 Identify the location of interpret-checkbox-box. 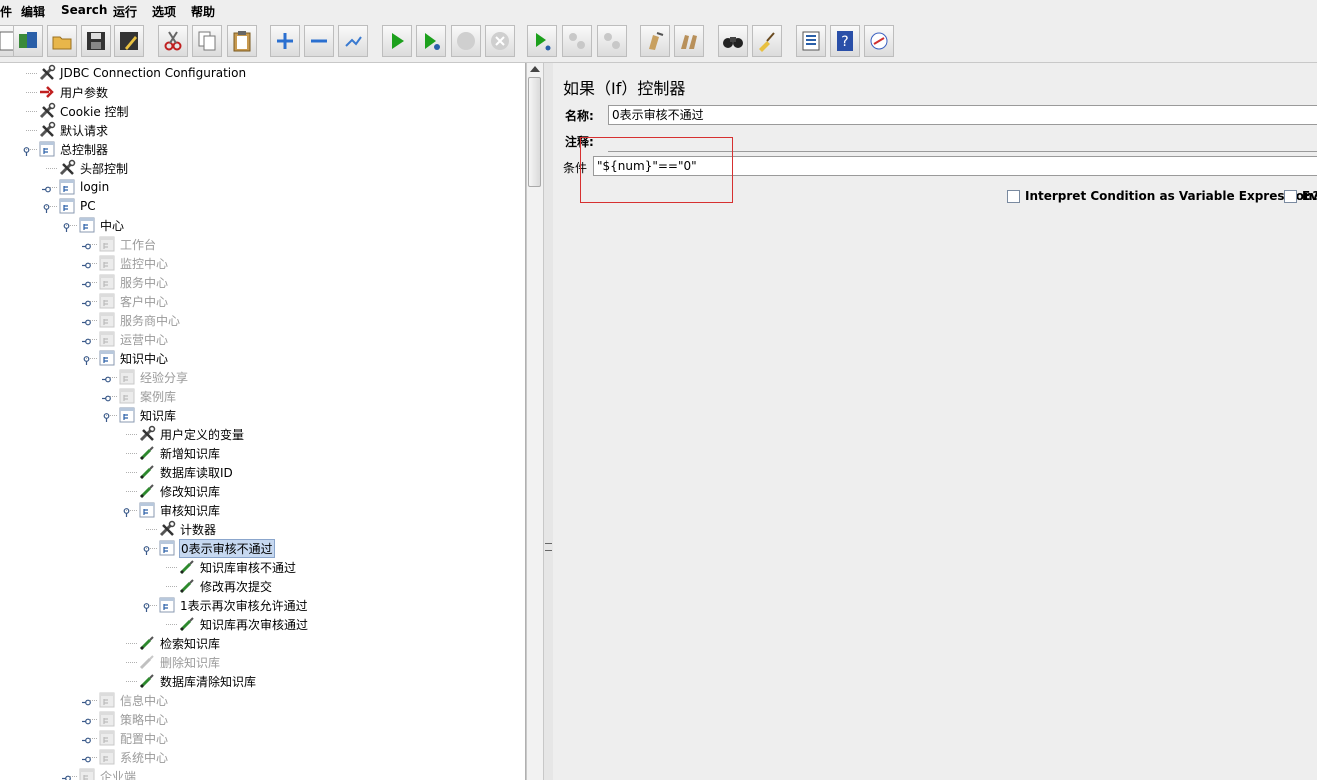
(1013, 196).